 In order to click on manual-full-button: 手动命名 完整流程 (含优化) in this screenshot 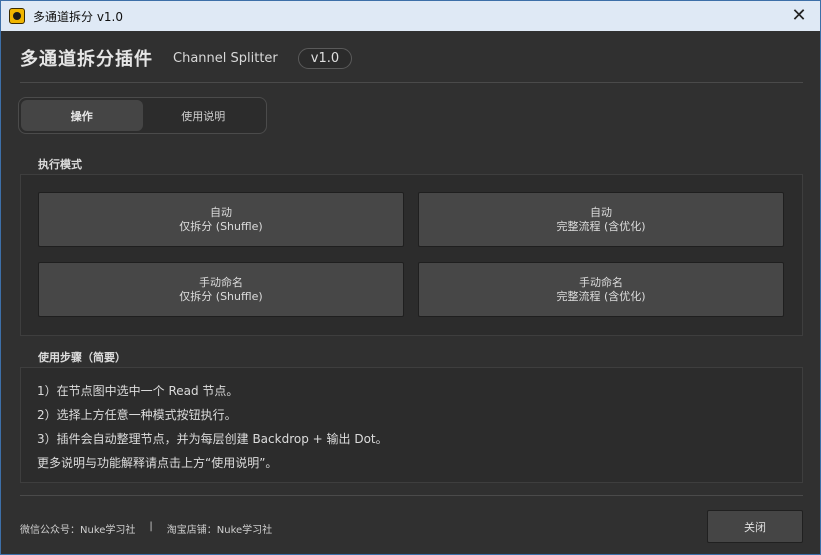, I will do `click(601, 289)`.